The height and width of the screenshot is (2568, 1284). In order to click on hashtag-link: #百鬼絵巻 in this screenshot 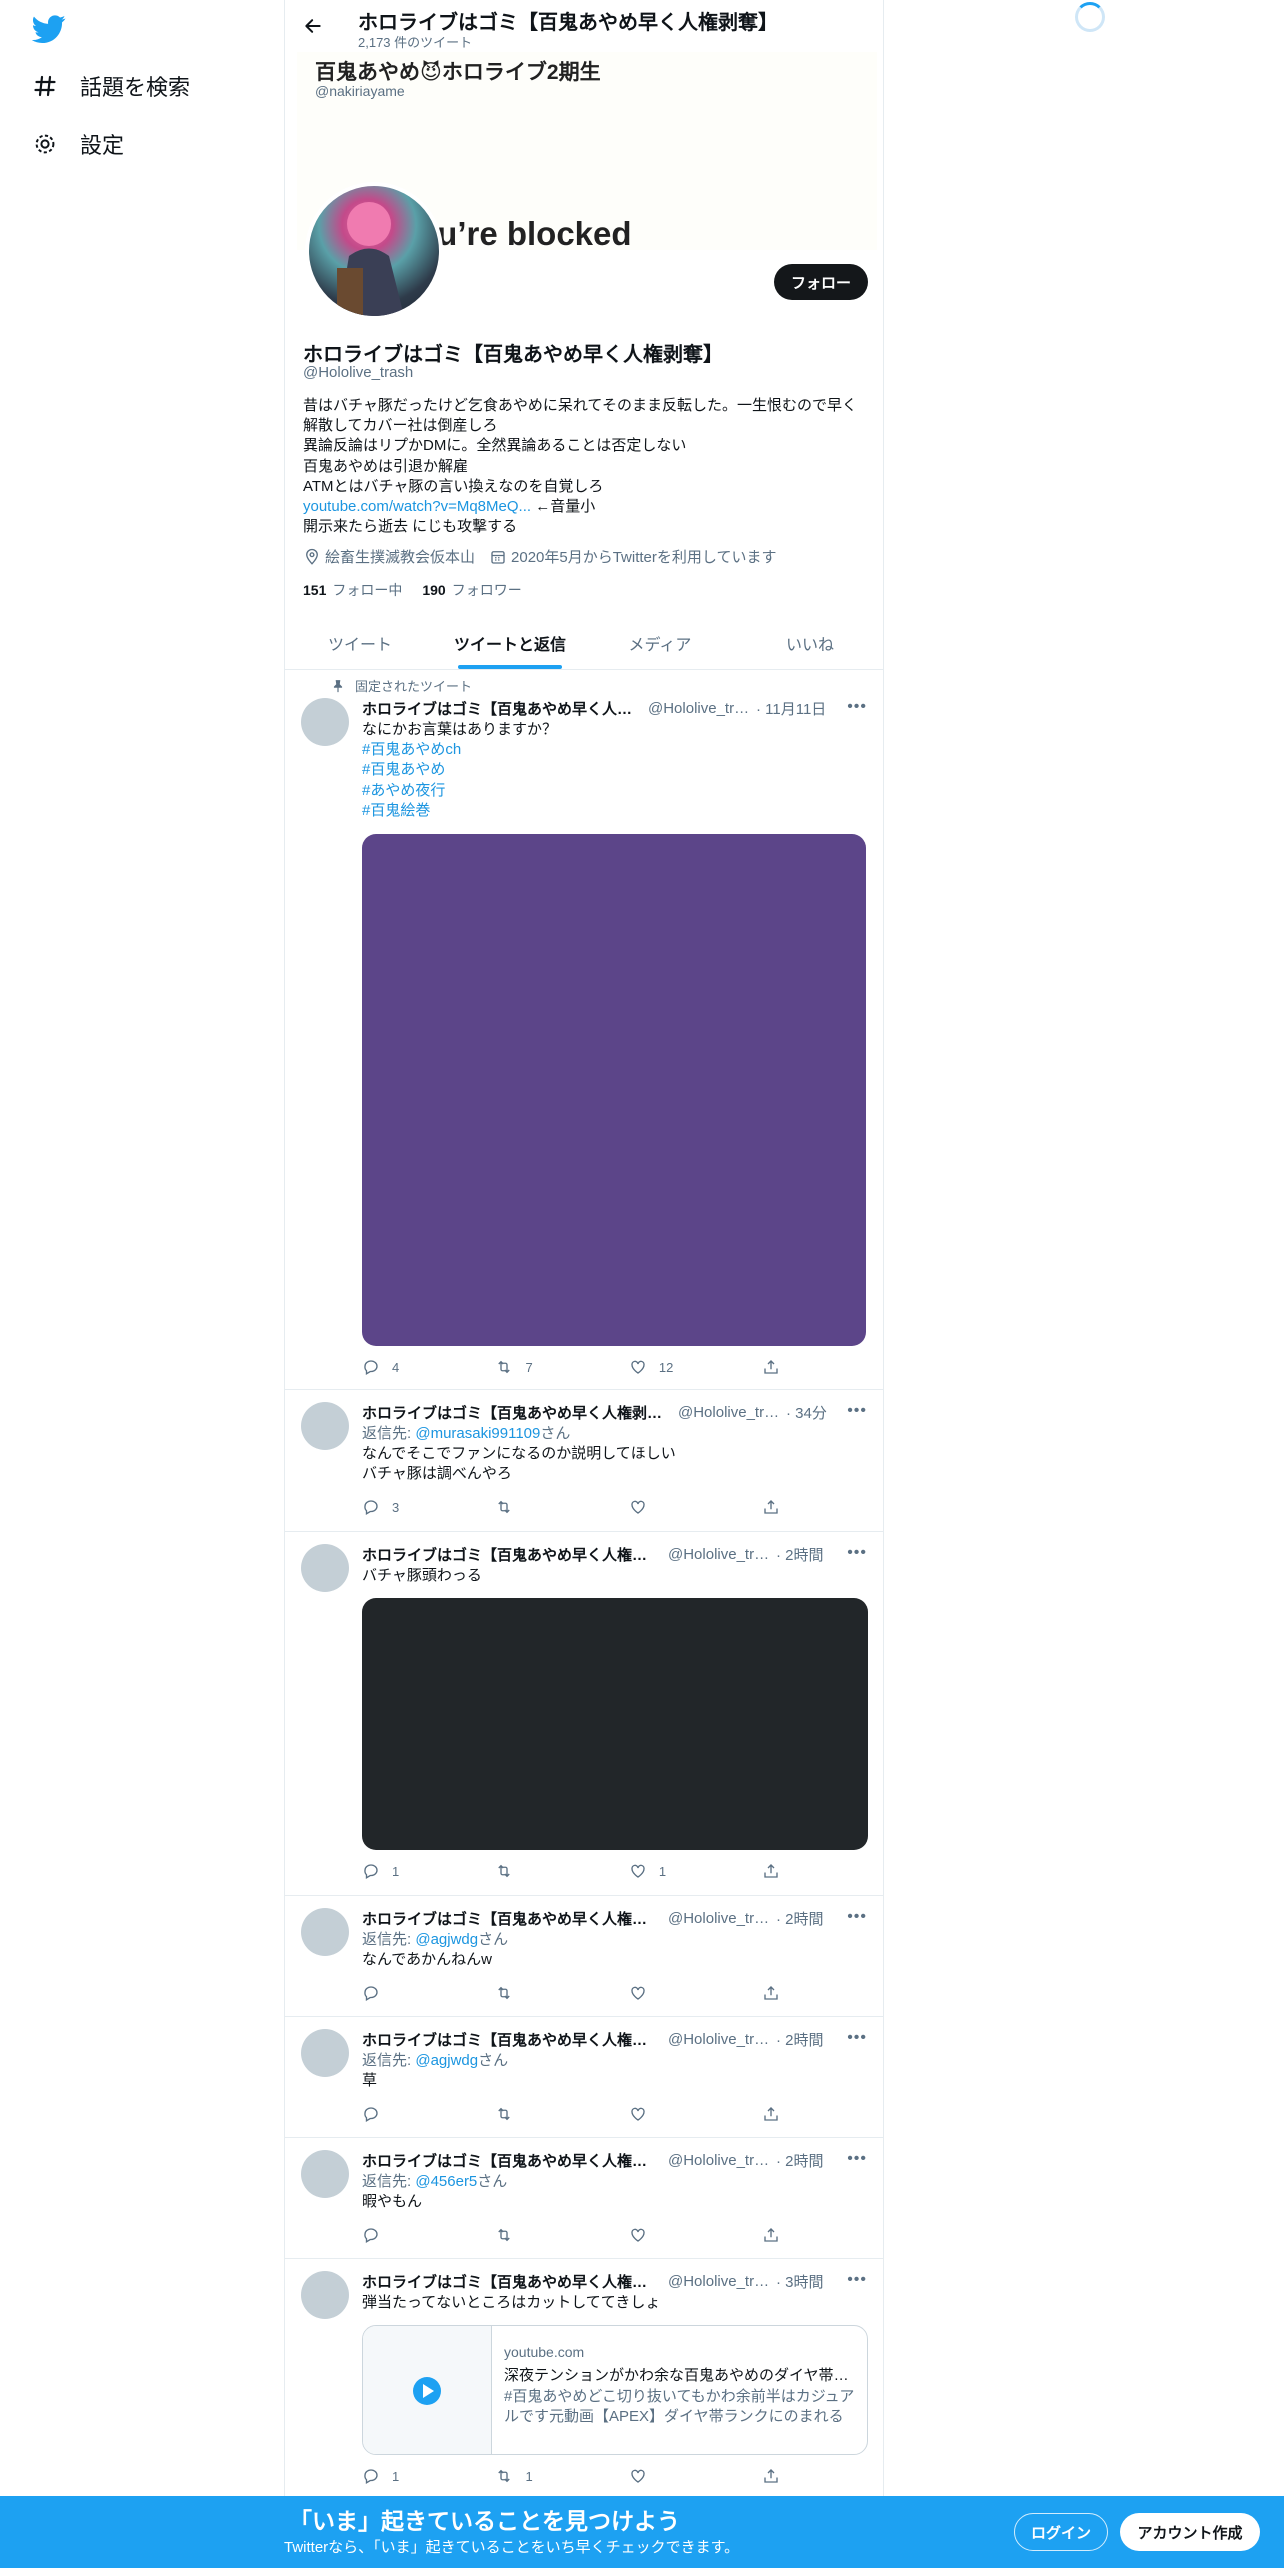, I will do `click(396, 810)`.